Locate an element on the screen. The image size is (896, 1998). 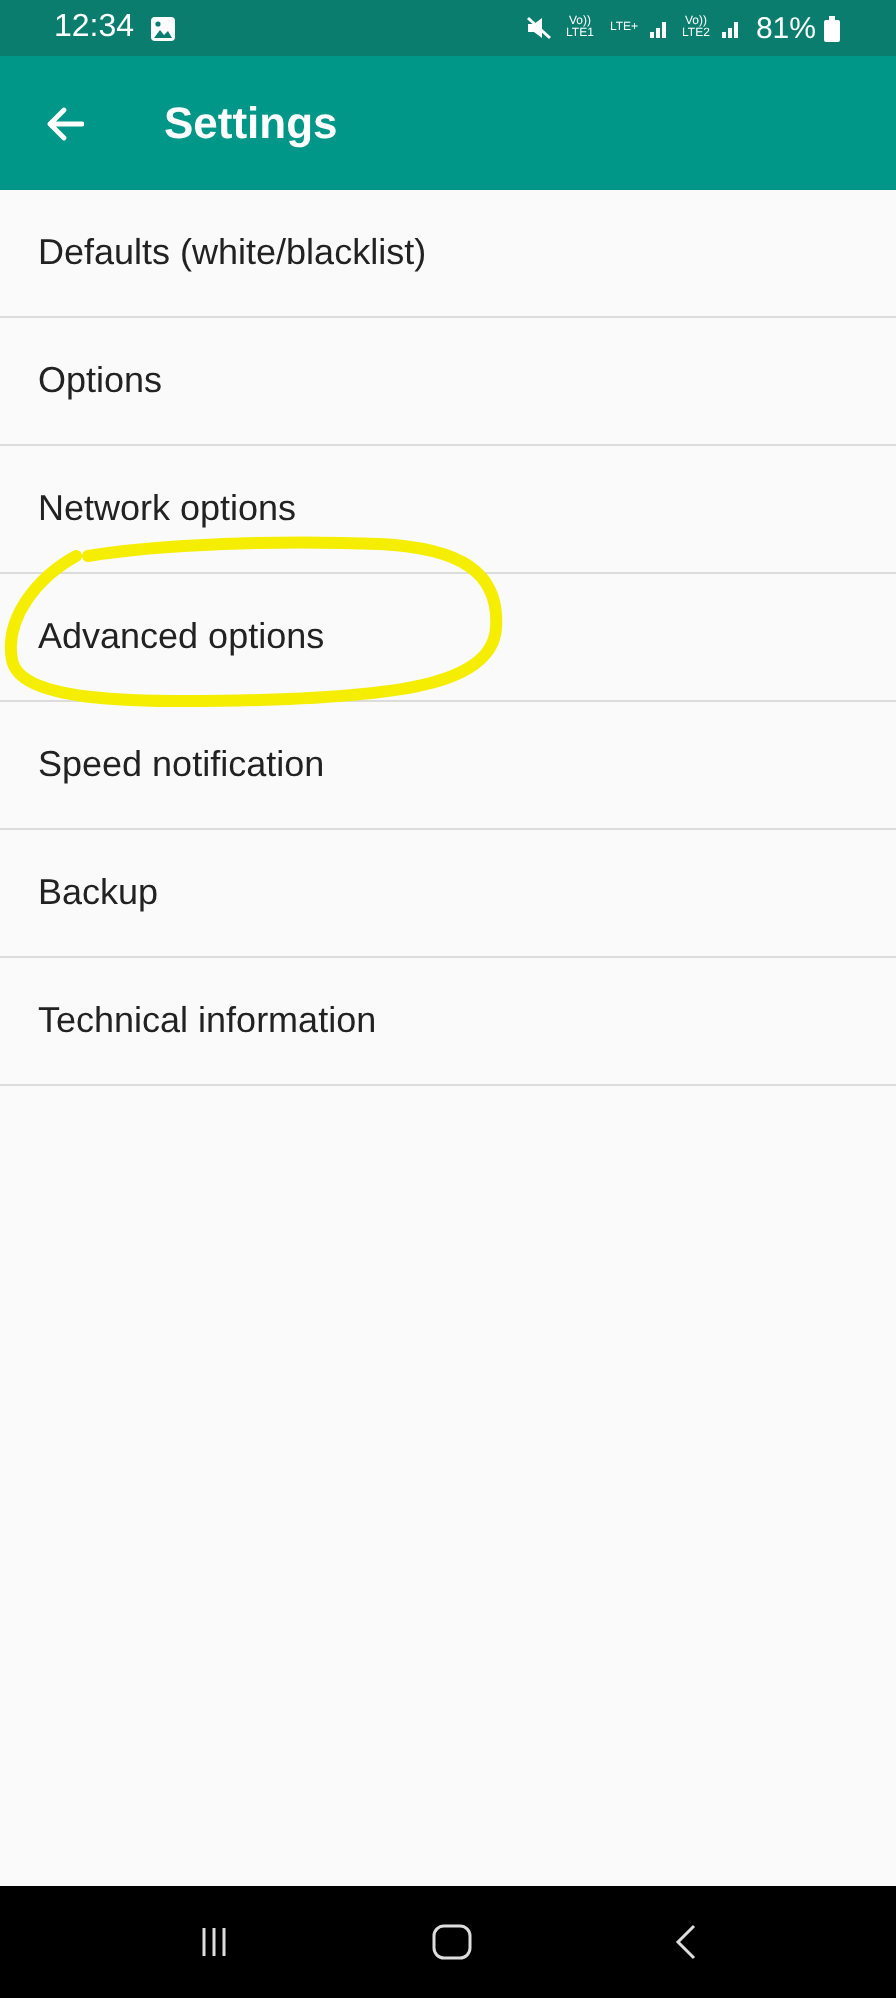
back-icon is located at coordinates (686, 1942).